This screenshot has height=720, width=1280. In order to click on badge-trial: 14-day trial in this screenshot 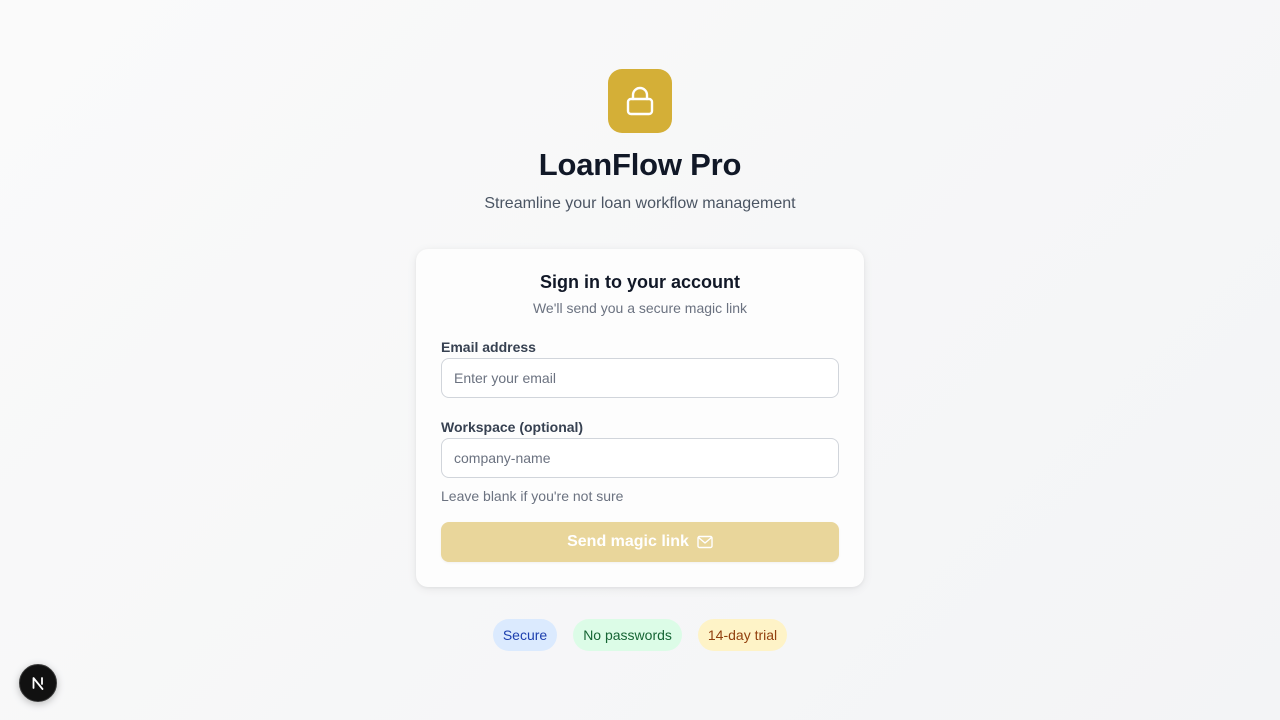, I will do `click(742, 635)`.